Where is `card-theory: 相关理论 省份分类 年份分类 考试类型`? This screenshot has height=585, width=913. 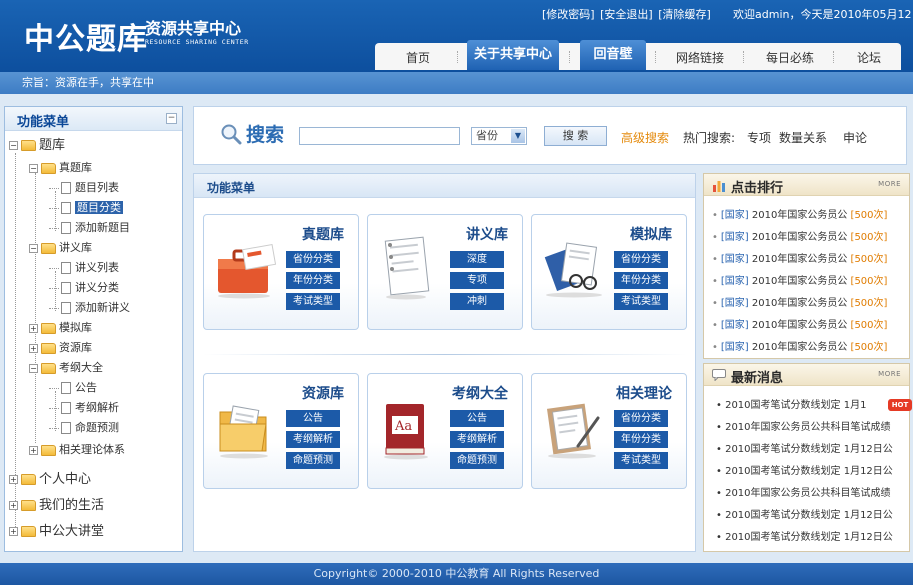
card-theory: 相关理论 省份分类 年份分类 考试类型 is located at coordinates (609, 431).